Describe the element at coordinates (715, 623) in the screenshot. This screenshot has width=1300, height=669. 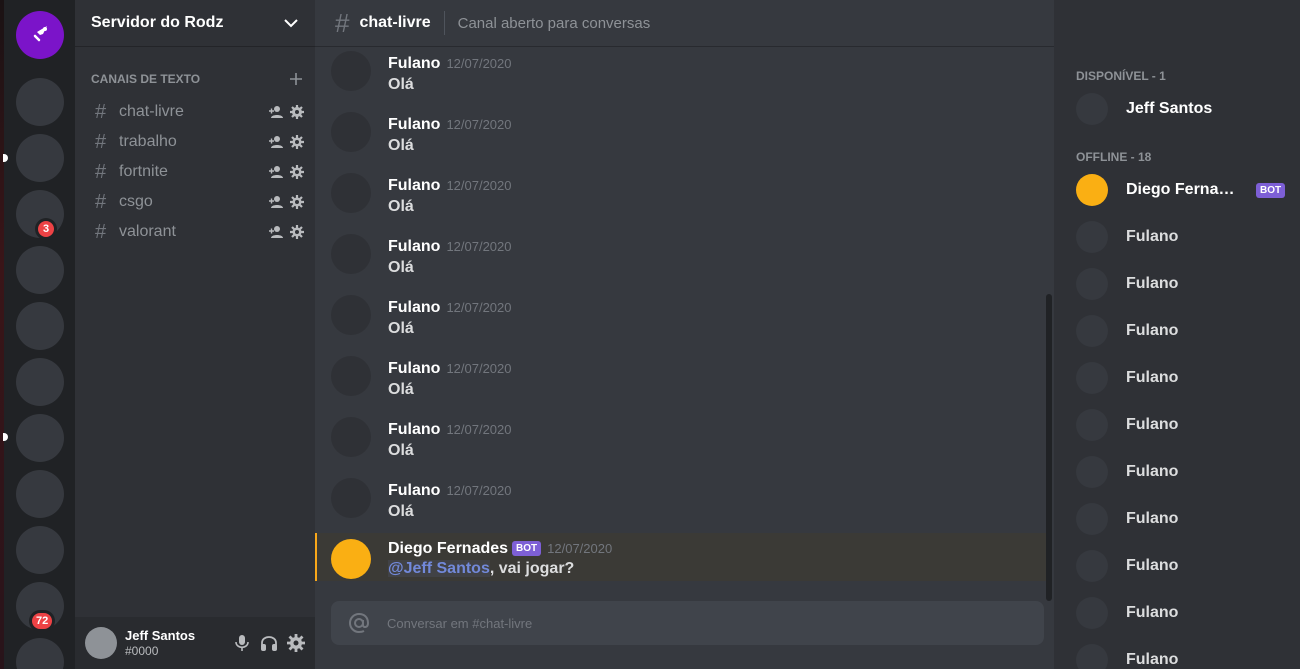
I see `message-input` at that location.